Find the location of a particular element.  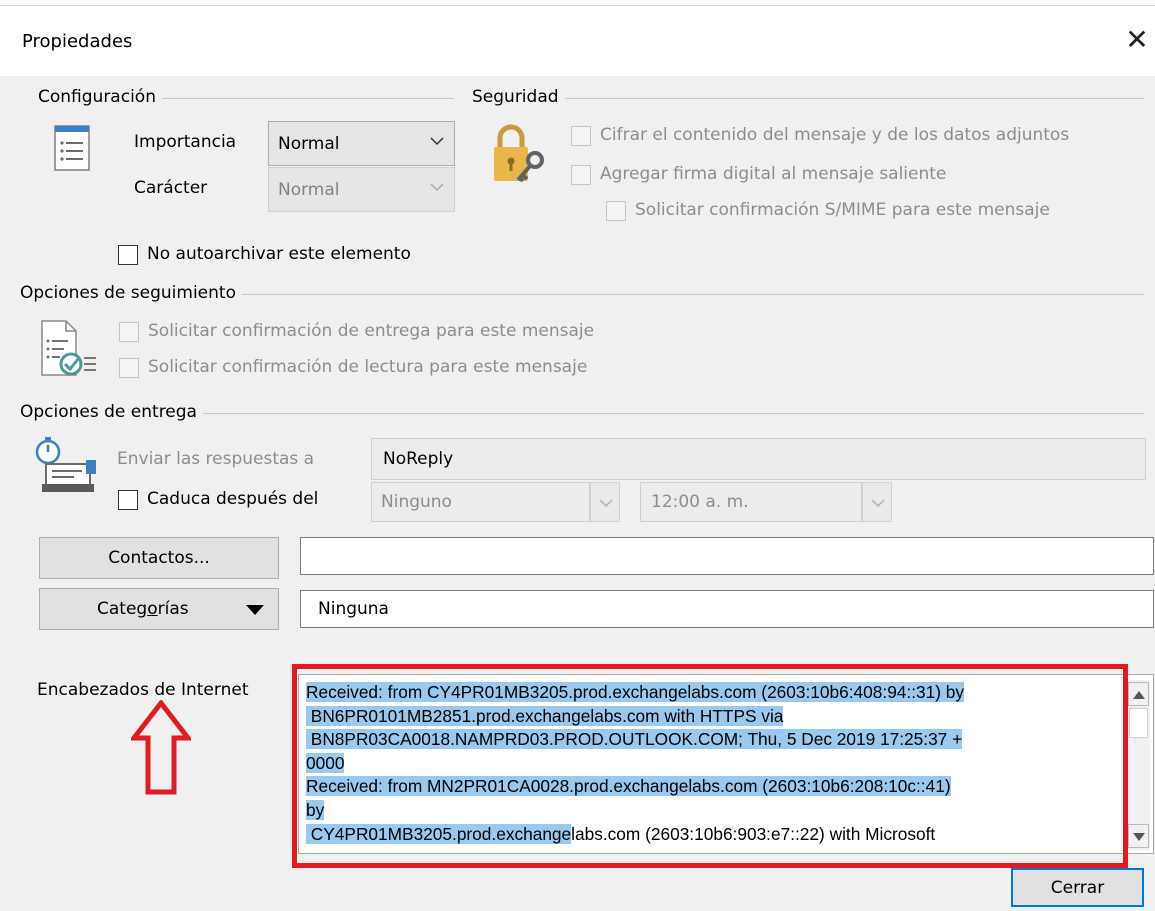

scroll-down-button is located at coordinates (1138, 836).